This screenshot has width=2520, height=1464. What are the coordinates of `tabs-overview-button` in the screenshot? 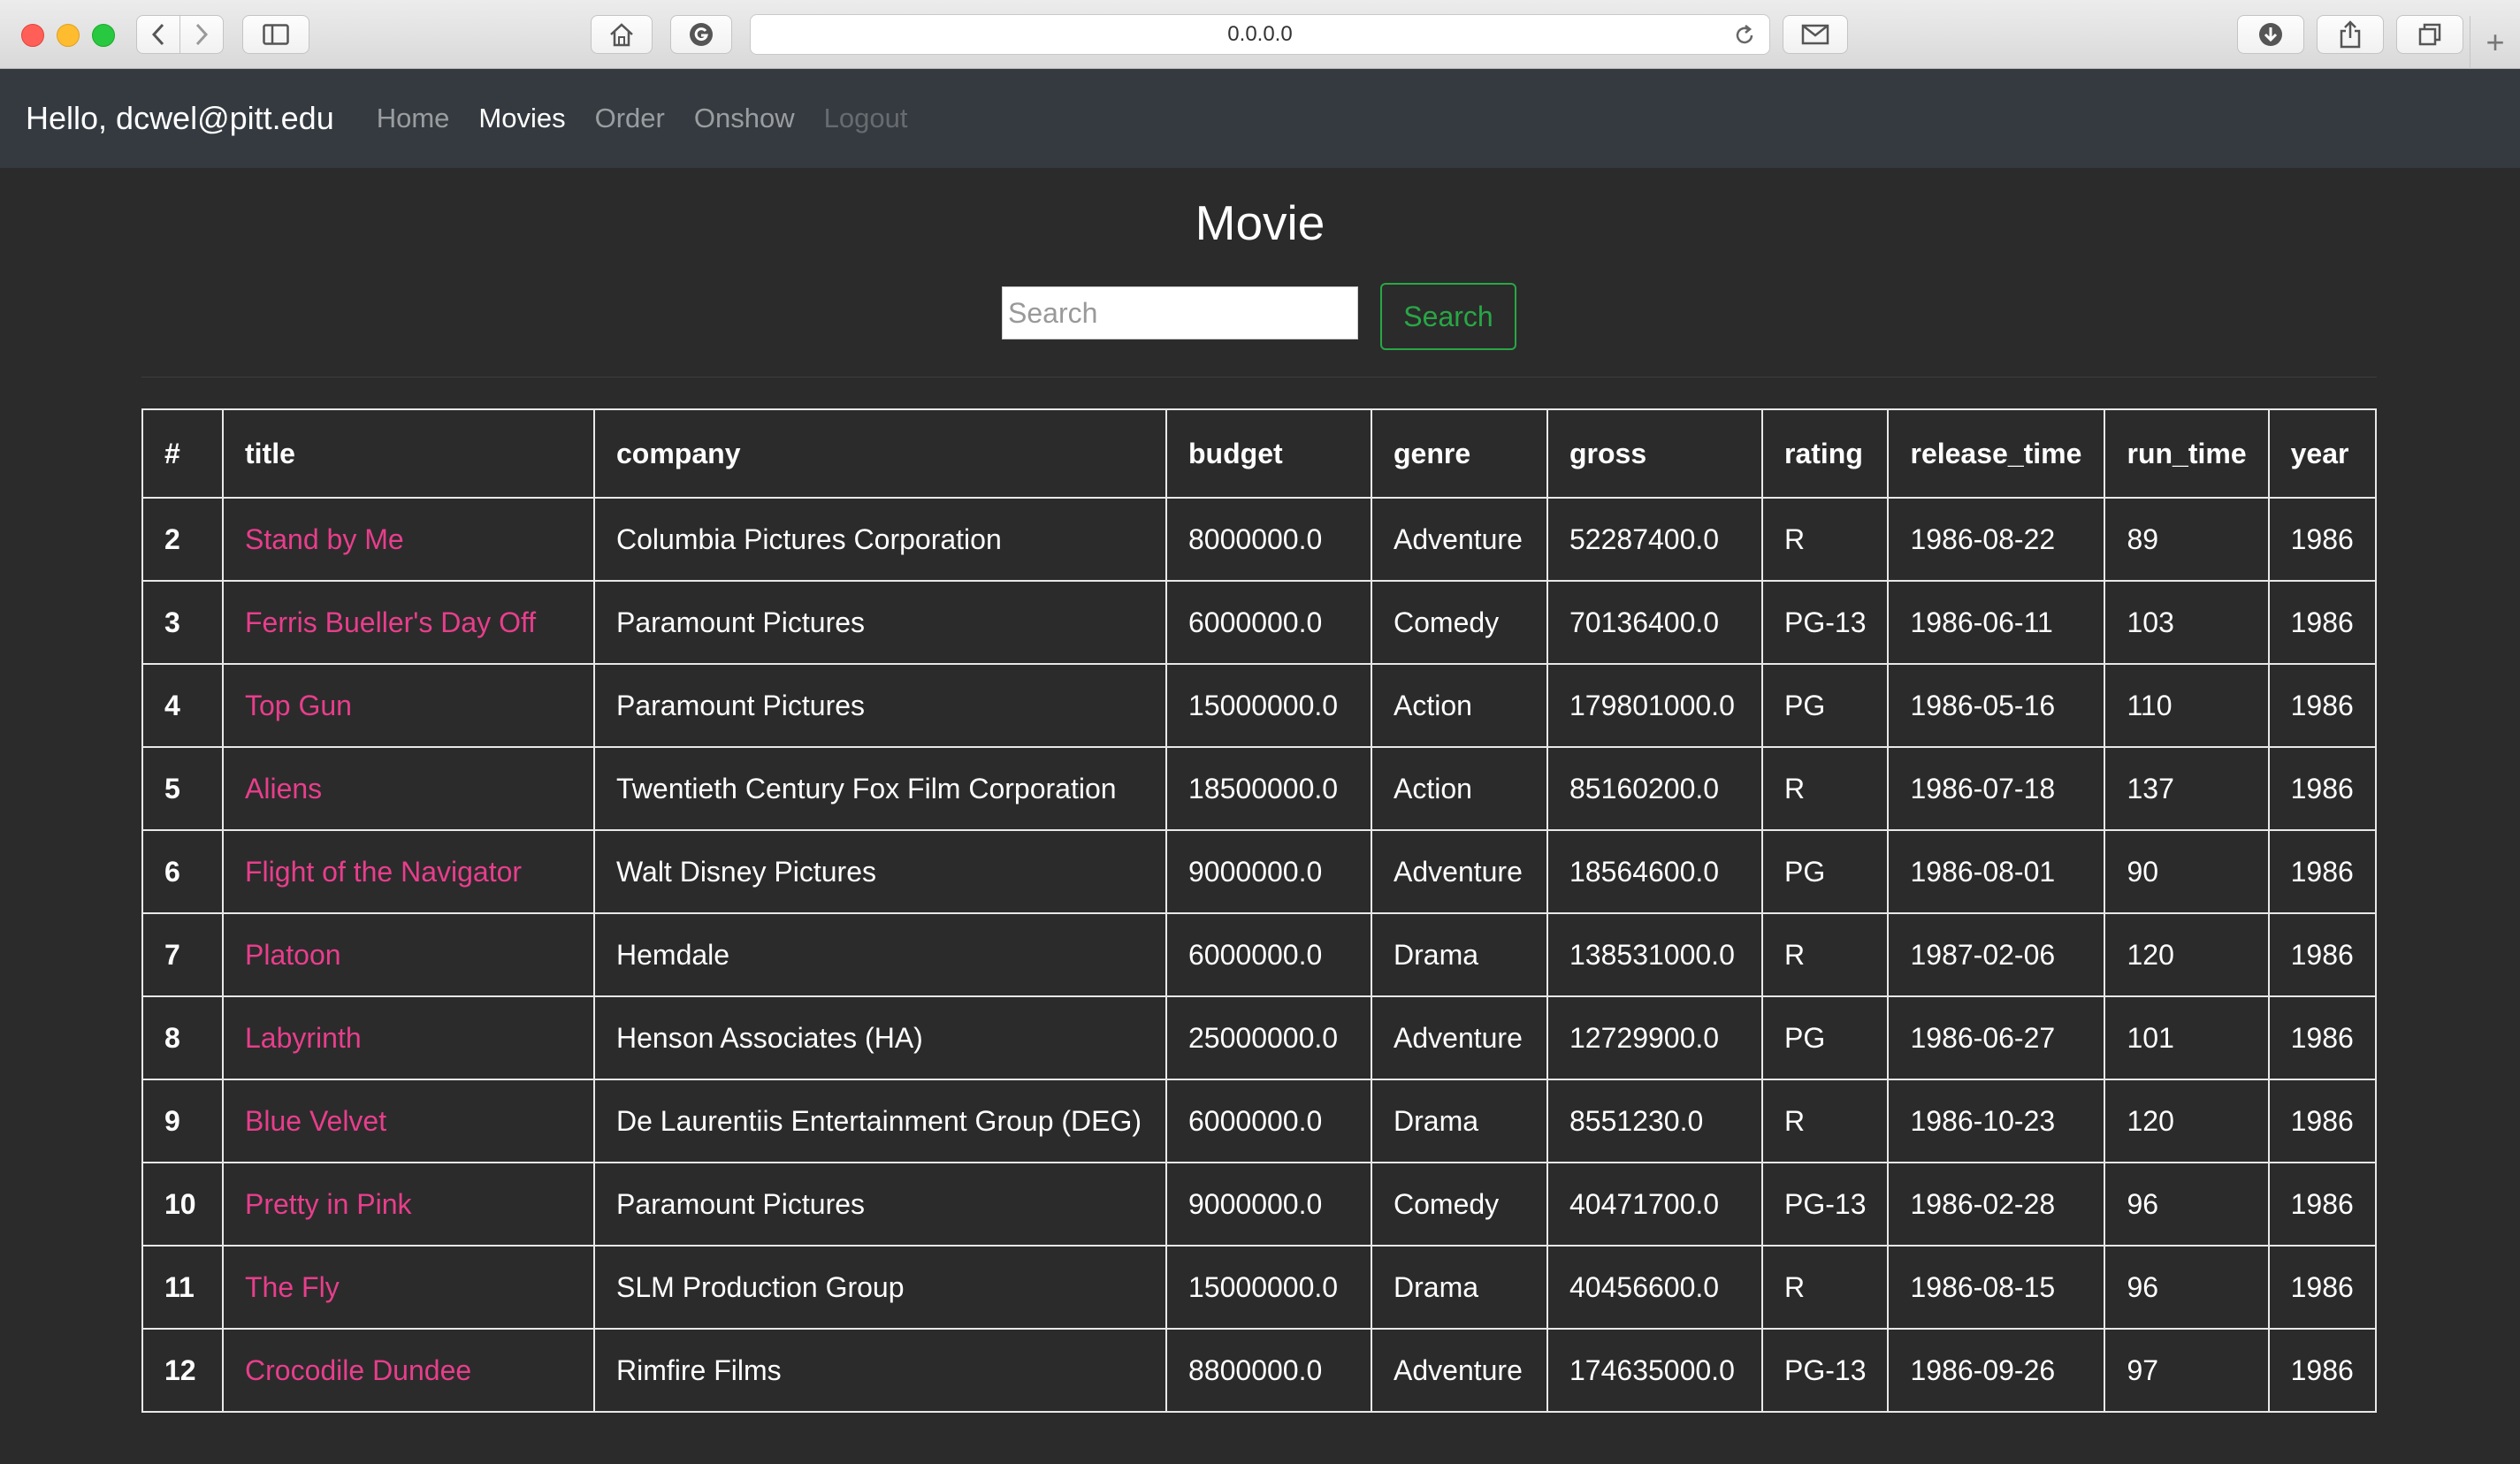 It's located at (2429, 34).